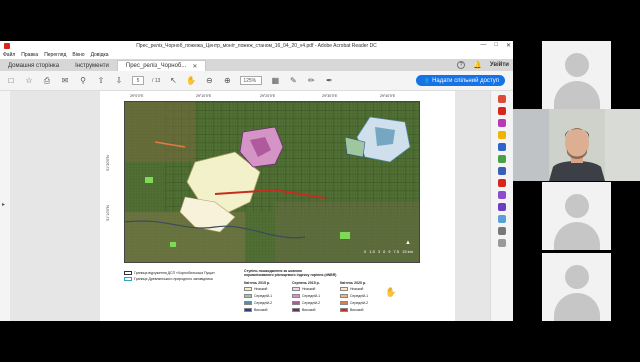 Image resolution: width=640 pixels, height=362 pixels. What do you see at coordinates (425, 81) in the screenshot?
I see `share-icon: 👥` at bounding box center [425, 81].